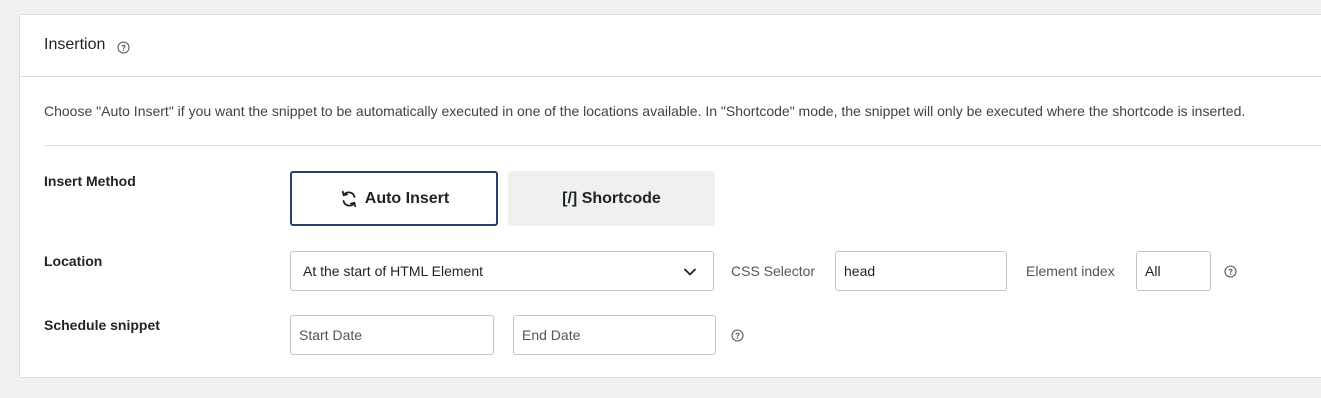 The image size is (1321, 398). I want to click on location-selected-value: At the start of HTML Element, so click(393, 271).